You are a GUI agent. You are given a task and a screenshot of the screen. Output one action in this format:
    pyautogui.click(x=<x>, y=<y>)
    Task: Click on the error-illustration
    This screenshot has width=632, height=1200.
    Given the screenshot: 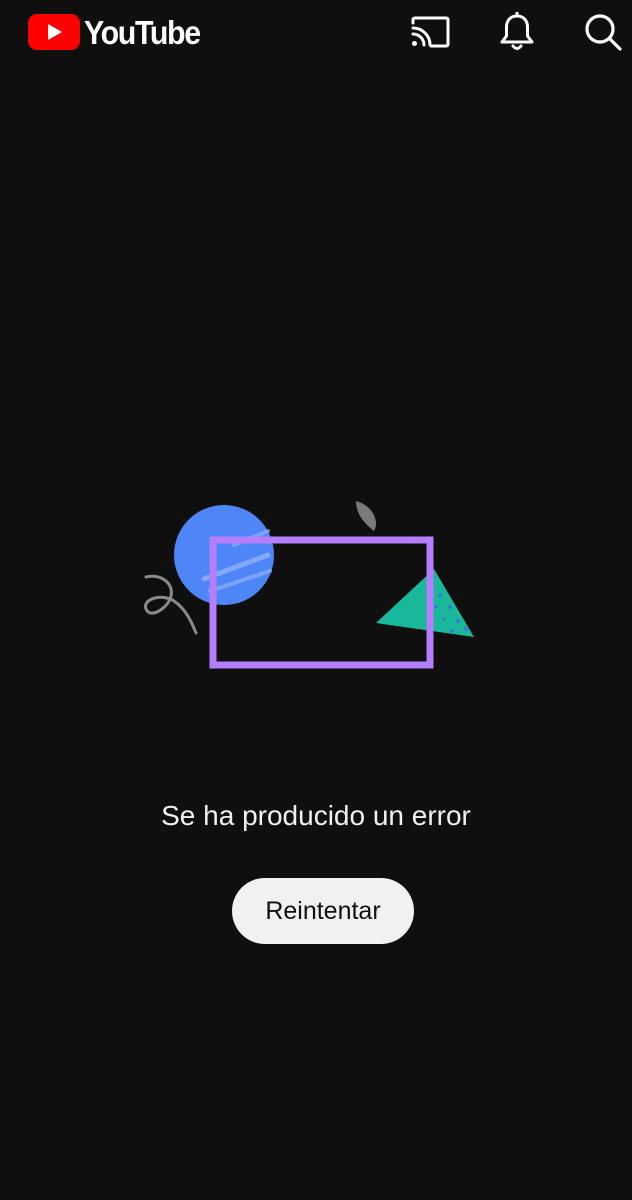 What is the action you would take?
    pyautogui.click(x=309, y=585)
    